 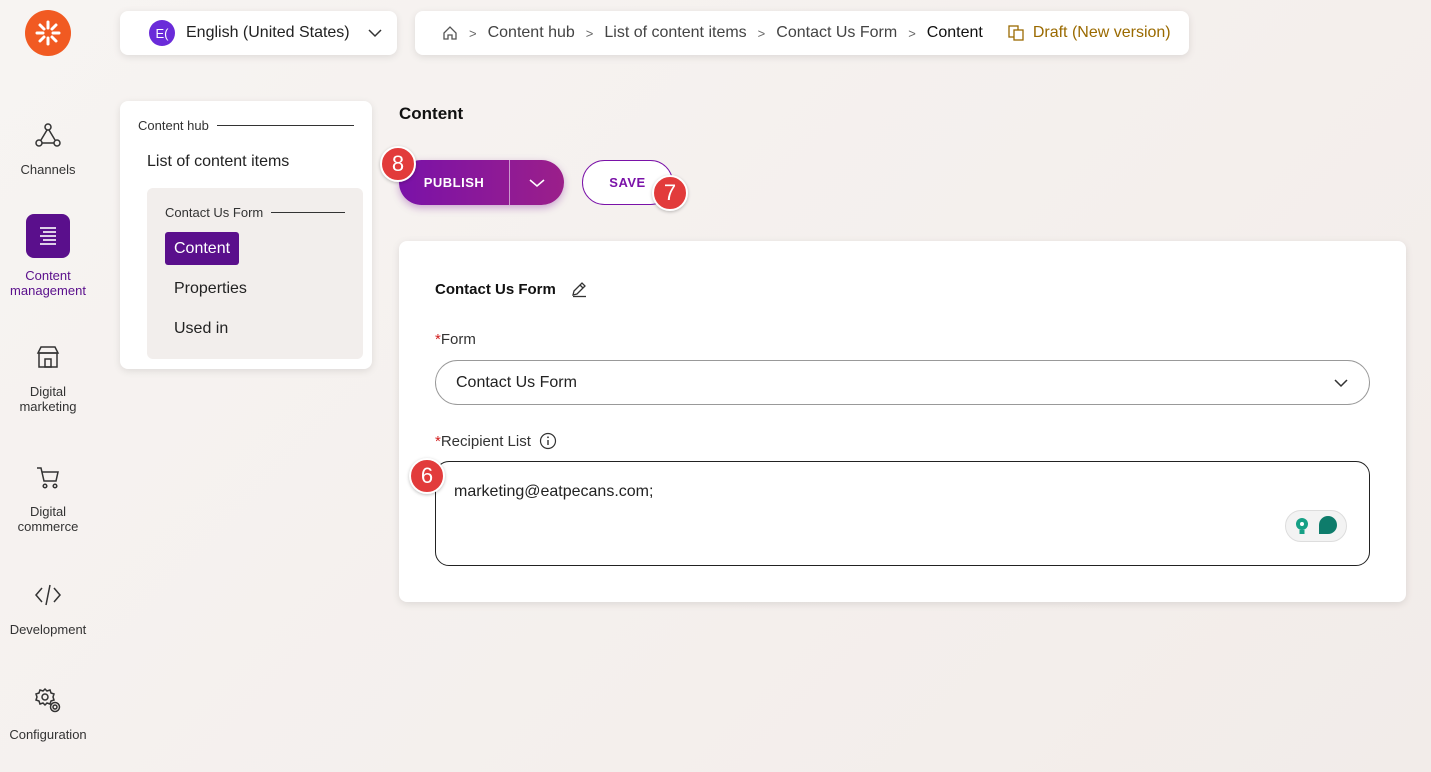 What do you see at coordinates (48, 519) in the screenshot?
I see `rail-label: Digital commerce` at bounding box center [48, 519].